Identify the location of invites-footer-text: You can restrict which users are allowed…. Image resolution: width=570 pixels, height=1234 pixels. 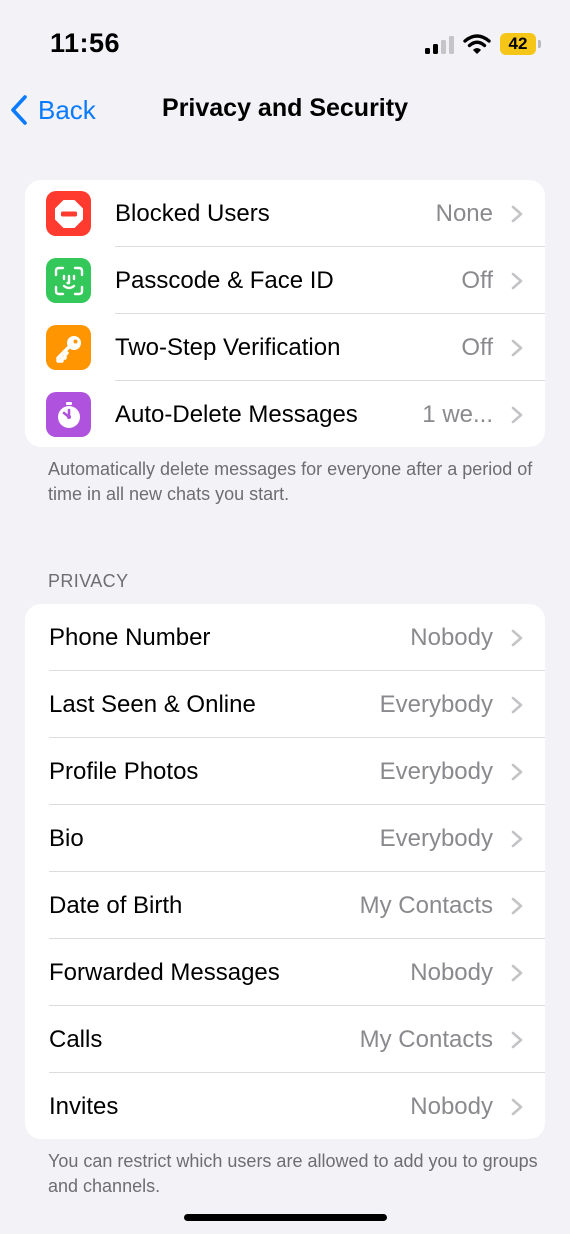
(293, 1173).